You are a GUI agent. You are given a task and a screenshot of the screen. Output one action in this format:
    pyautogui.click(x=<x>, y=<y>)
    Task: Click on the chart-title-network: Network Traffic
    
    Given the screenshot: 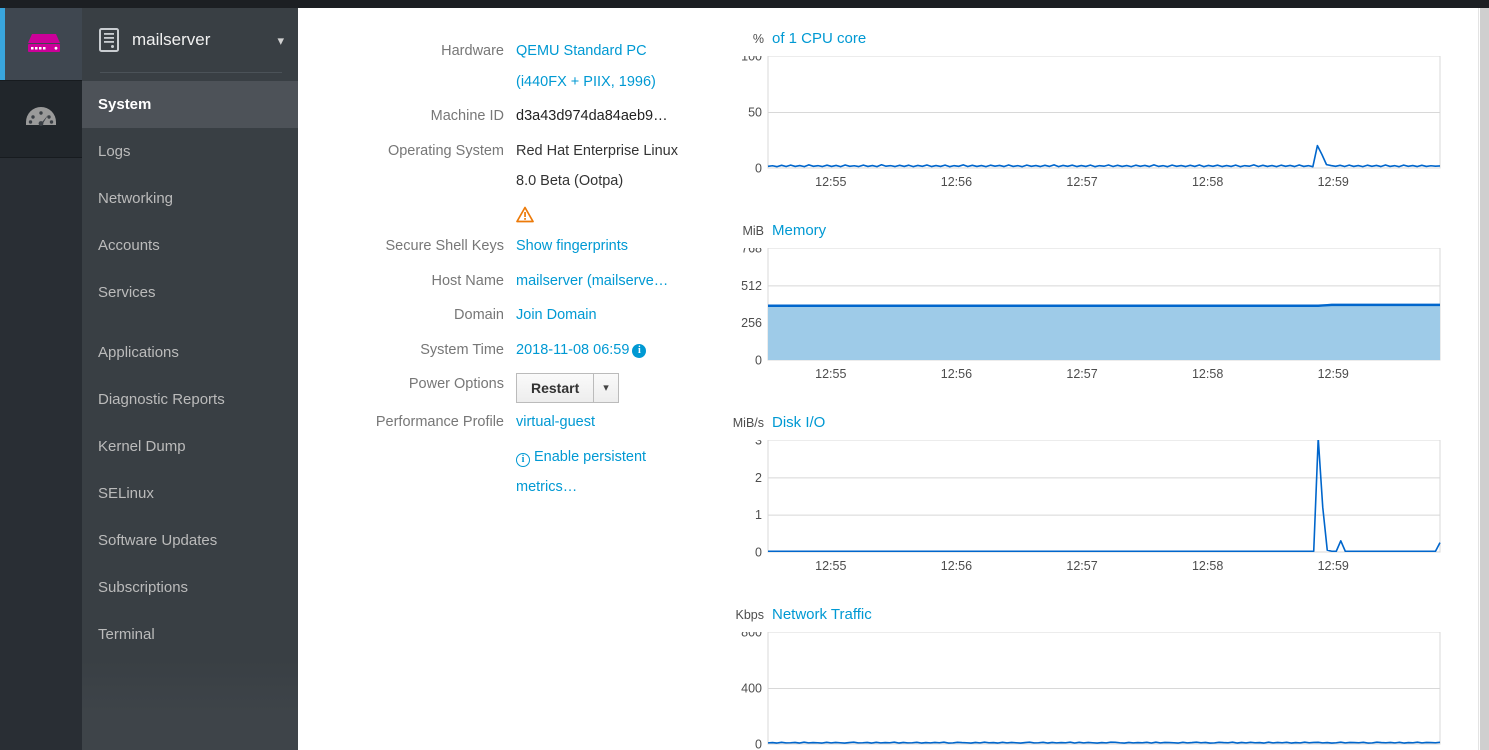 What is the action you would take?
    pyautogui.click(x=822, y=614)
    